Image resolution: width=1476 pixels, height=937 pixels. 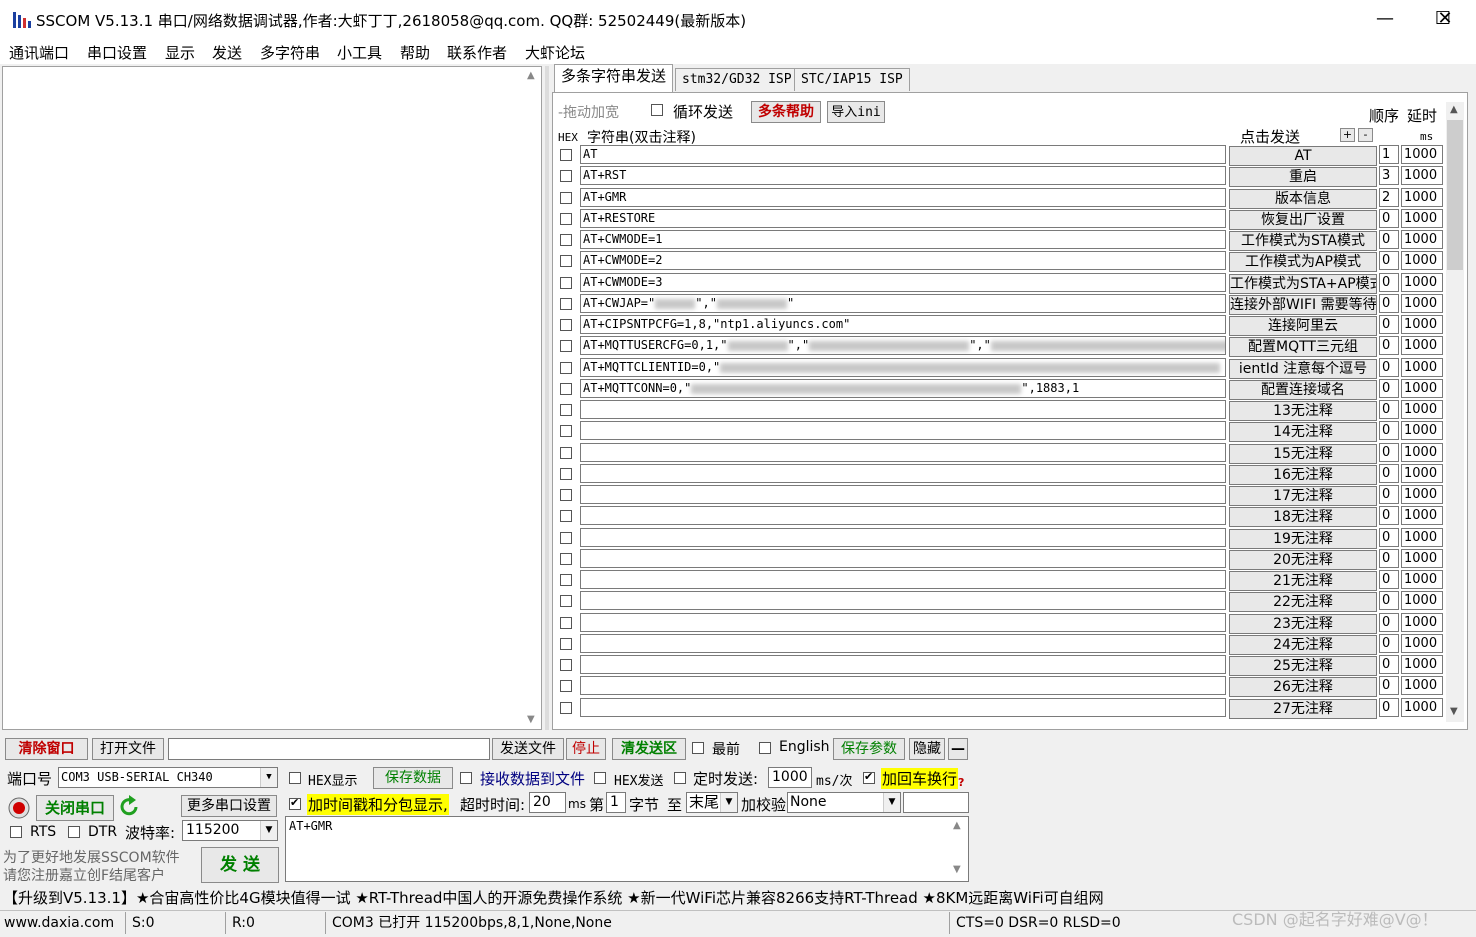 What do you see at coordinates (903, 388) in the screenshot?
I see `row-command-input: AT+MQTTCONN=0," ",1883,1` at bounding box center [903, 388].